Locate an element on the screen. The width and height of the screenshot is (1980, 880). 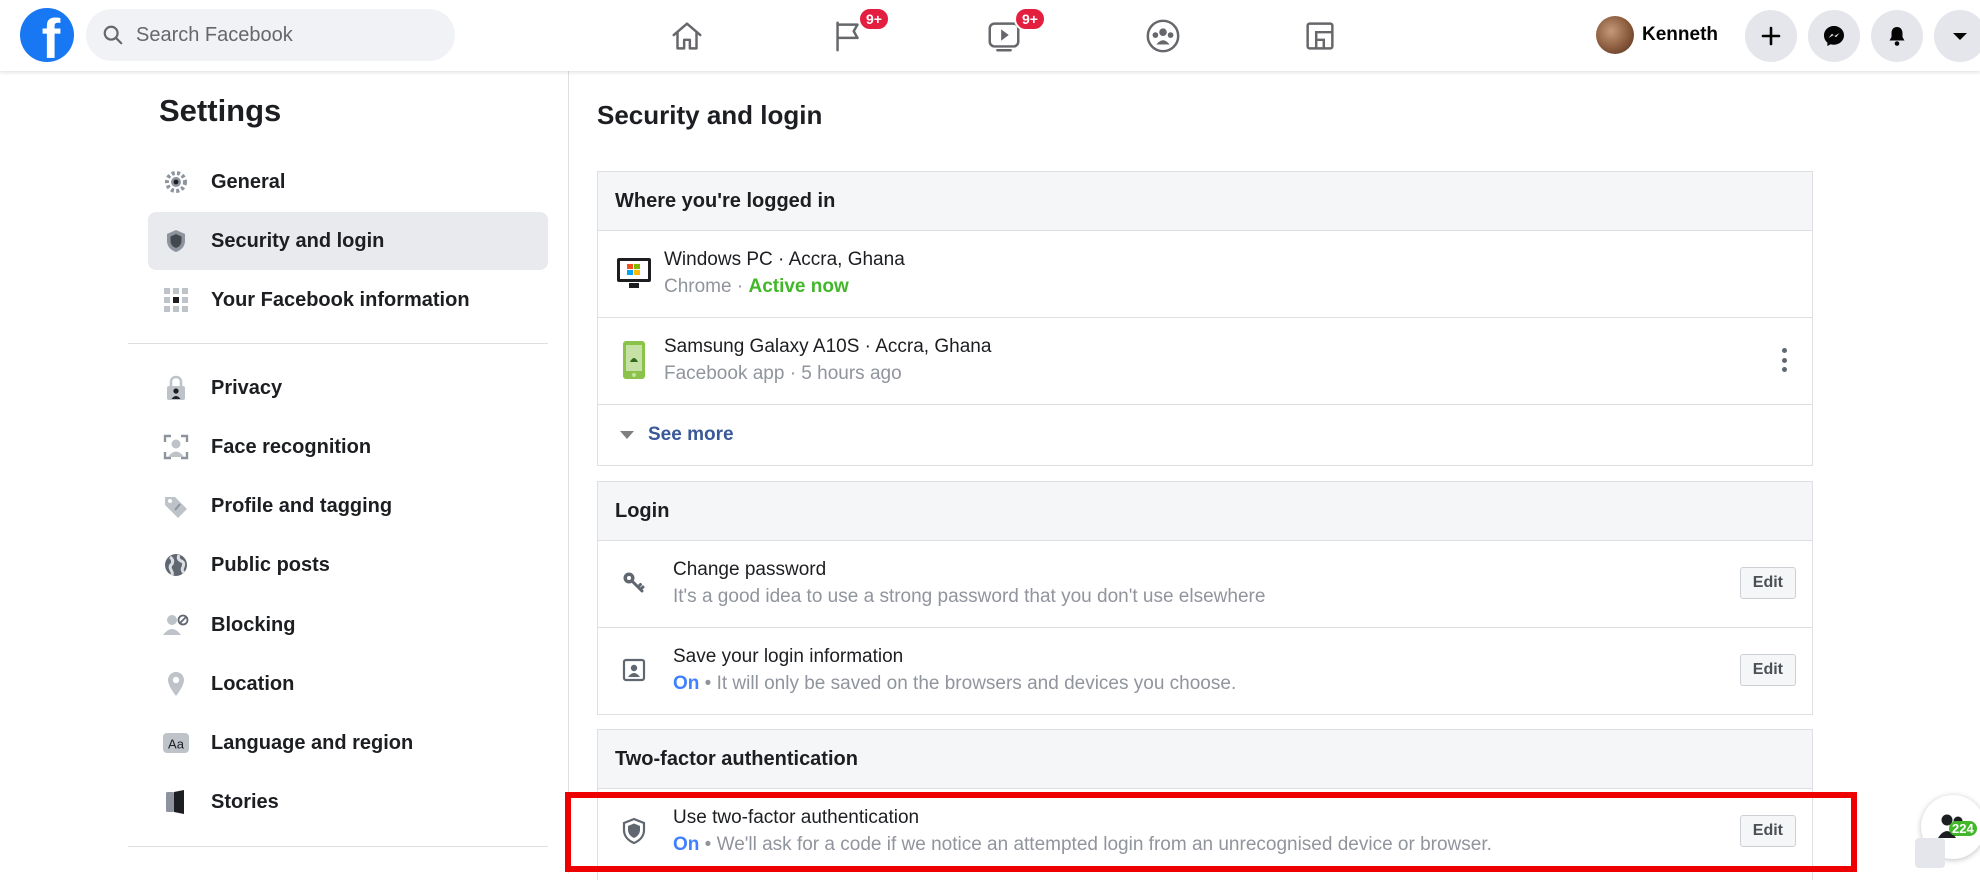
nav-gaming is located at coordinates (1320, 36).